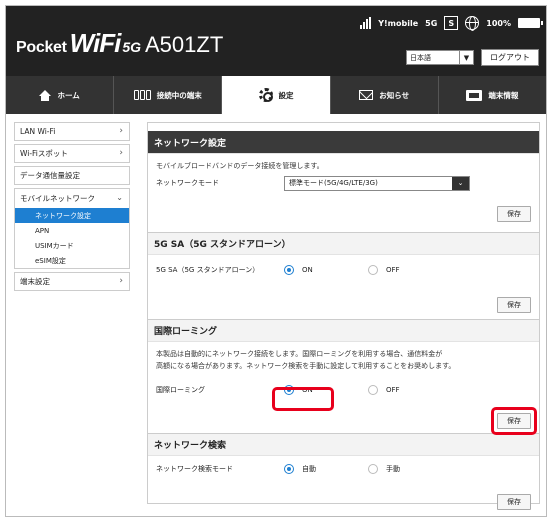 The height and width of the screenshot is (522, 552). I want to click on logo-pocket-text: Pocket, so click(41, 47).